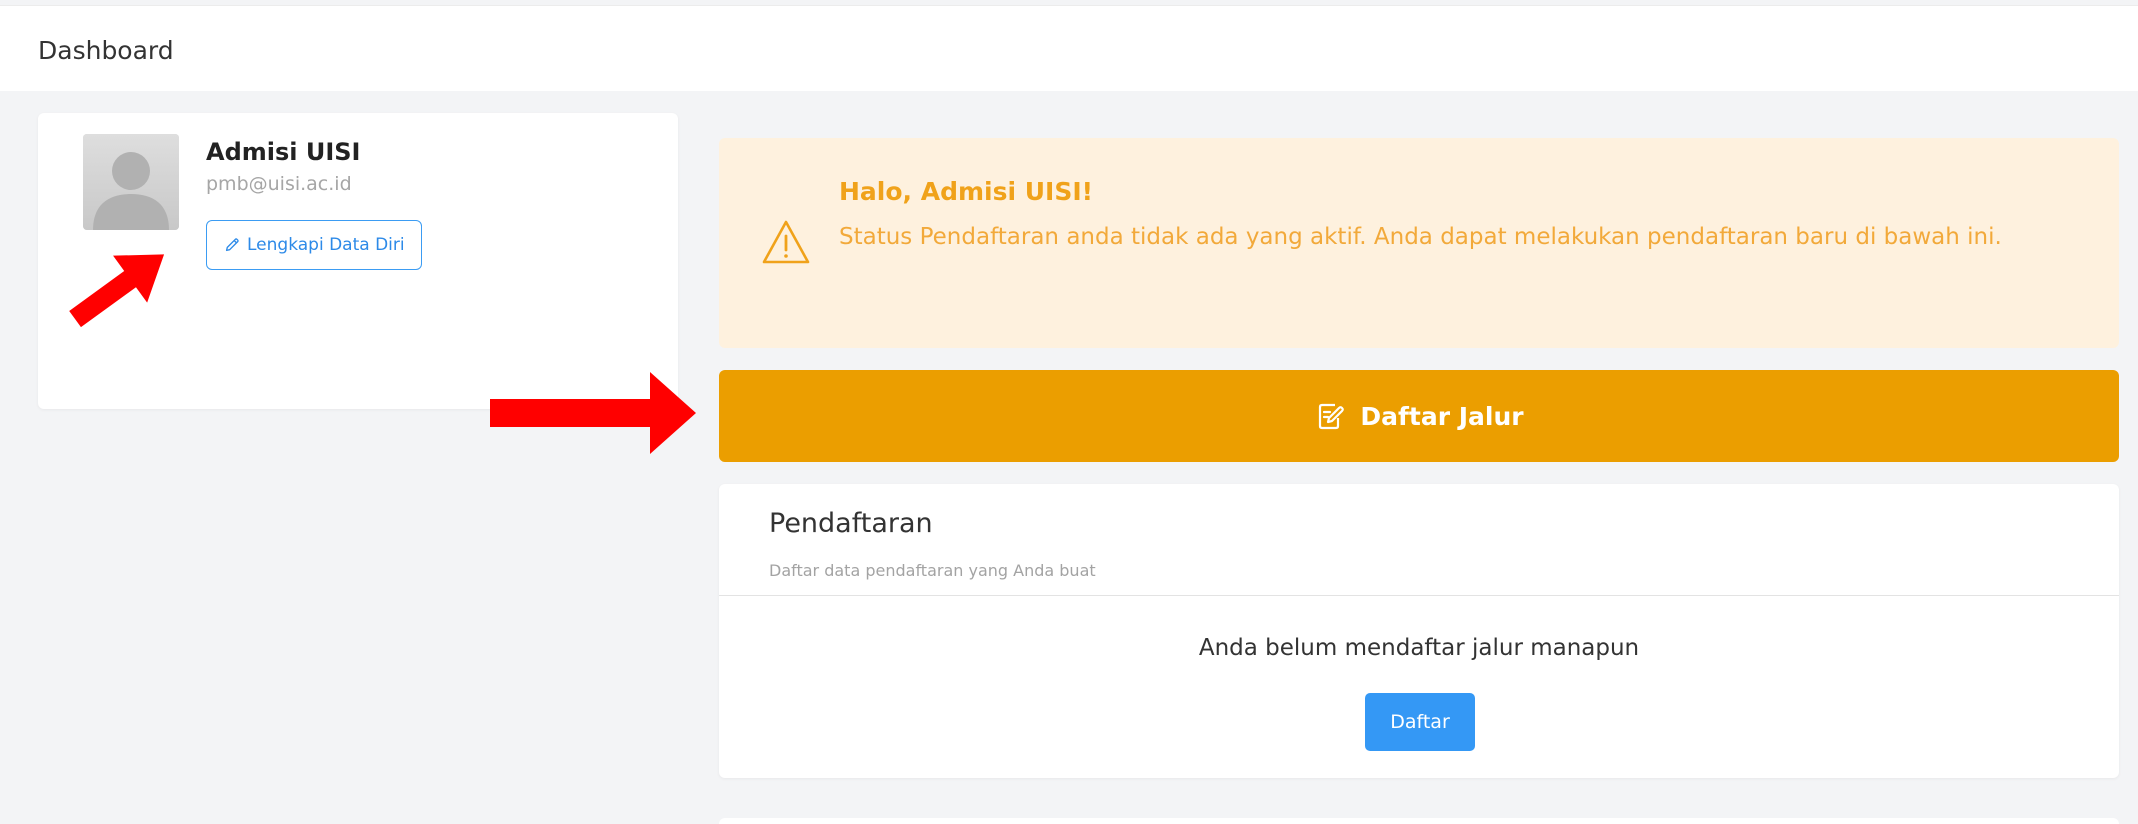 Image resolution: width=2138 pixels, height=824 pixels. Describe the element at coordinates (1419, 648) in the screenshot. I see `empty-state-message: Anda belum mendaftar jalur manapun` at that location.